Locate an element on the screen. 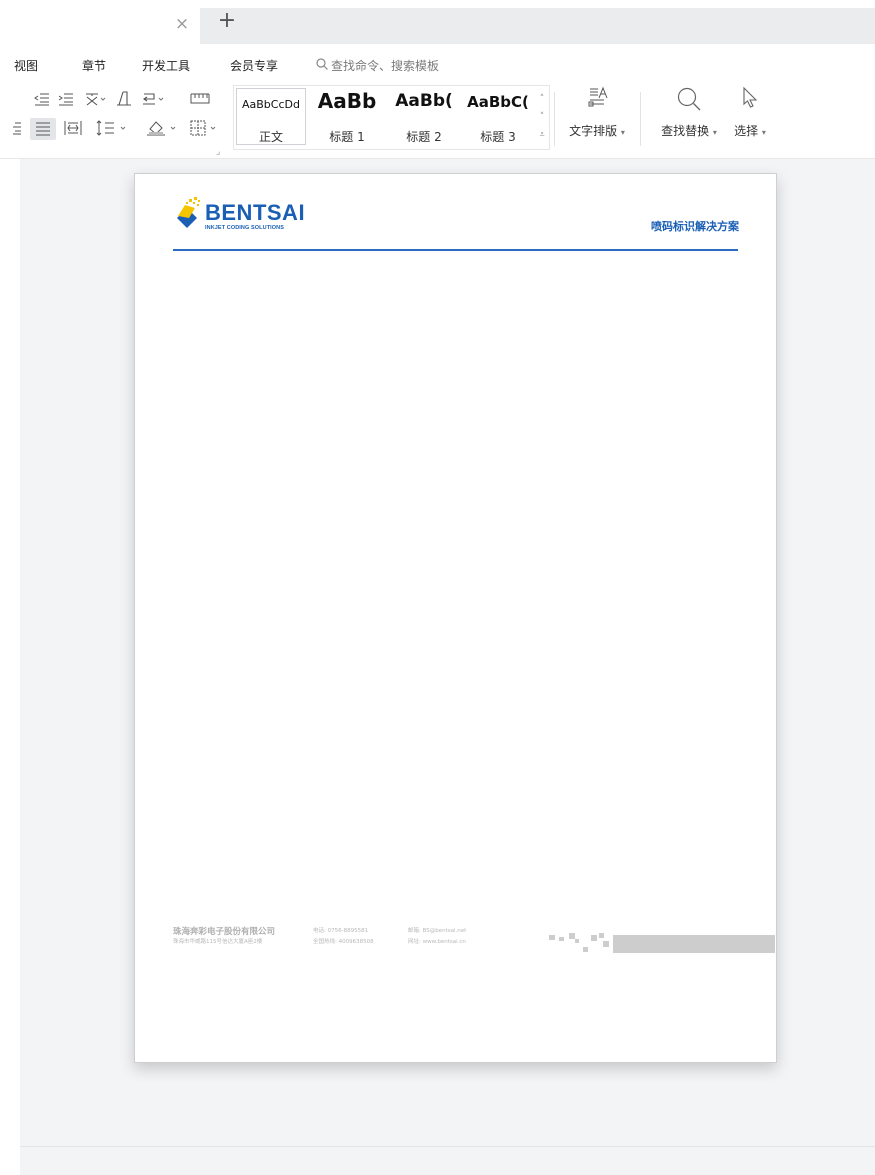  ruler-icon is located at coordinates (200, 100).